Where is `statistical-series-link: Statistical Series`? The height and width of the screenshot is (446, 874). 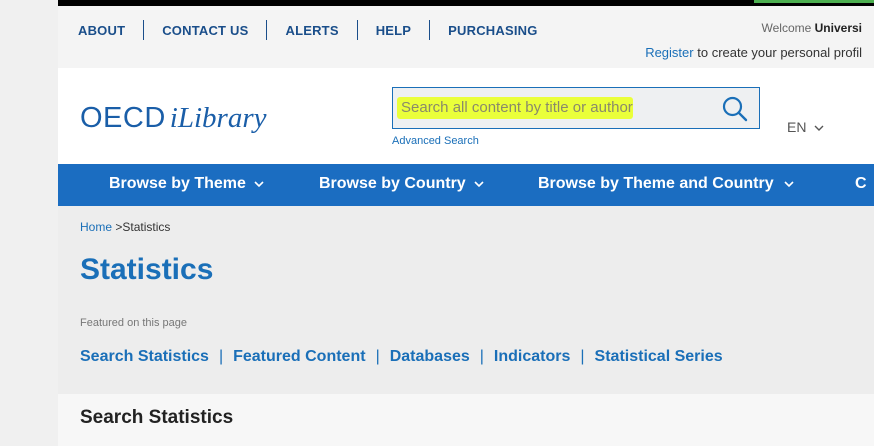
statistical-series-link: Statistical Series is located at coordinates (659, 356).